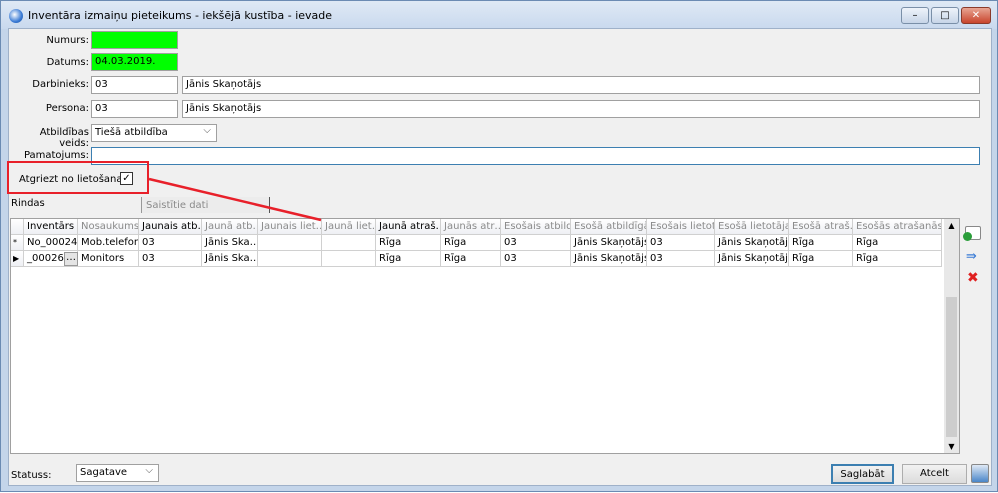  What do you see at coordinates (235, 199) in the screenshot?
I see `annotation-arrow` at bounding box center [235, 199].